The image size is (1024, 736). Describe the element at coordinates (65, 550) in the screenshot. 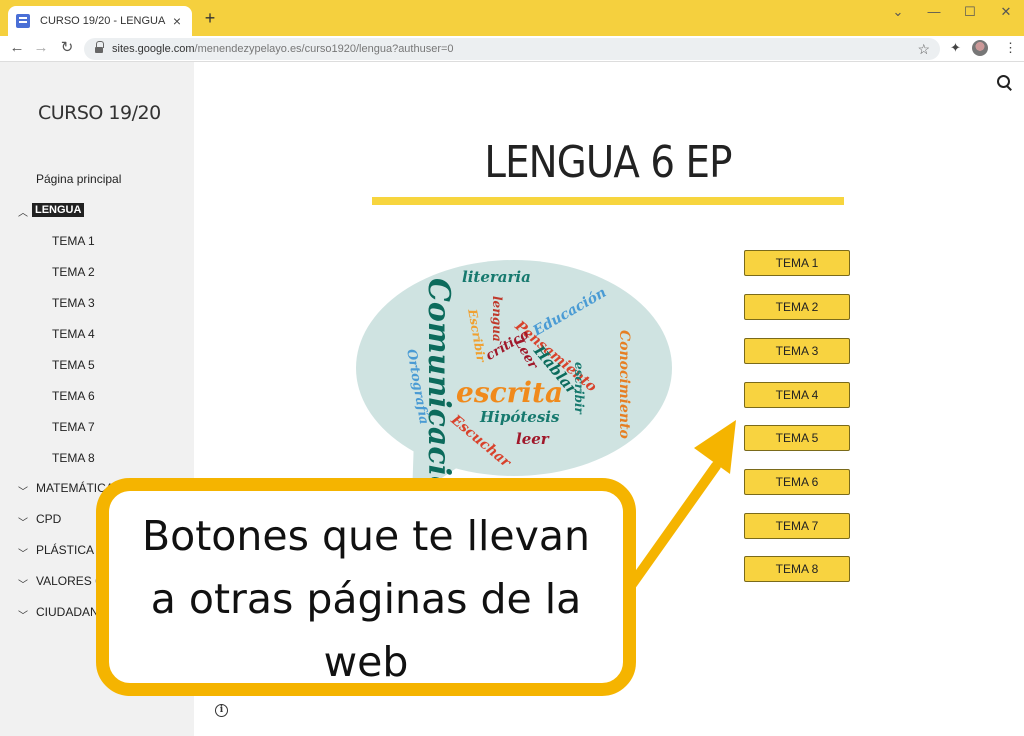

I see `nav-section-plastica: PLÁSTICA` at that location.